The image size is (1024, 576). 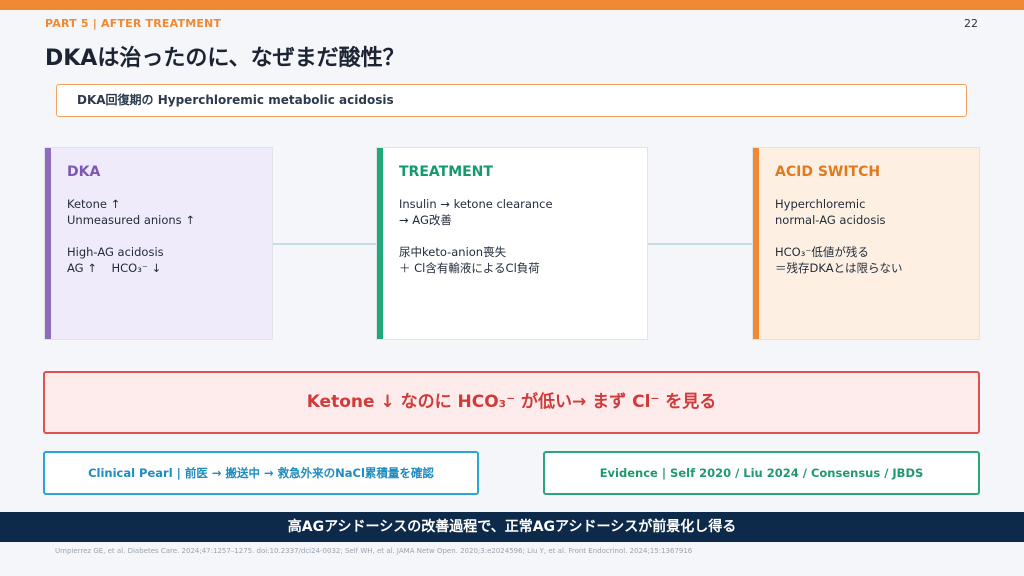 I want to click on card-line: ＝残存DKAとは限らない, so click(x=839, y=268).